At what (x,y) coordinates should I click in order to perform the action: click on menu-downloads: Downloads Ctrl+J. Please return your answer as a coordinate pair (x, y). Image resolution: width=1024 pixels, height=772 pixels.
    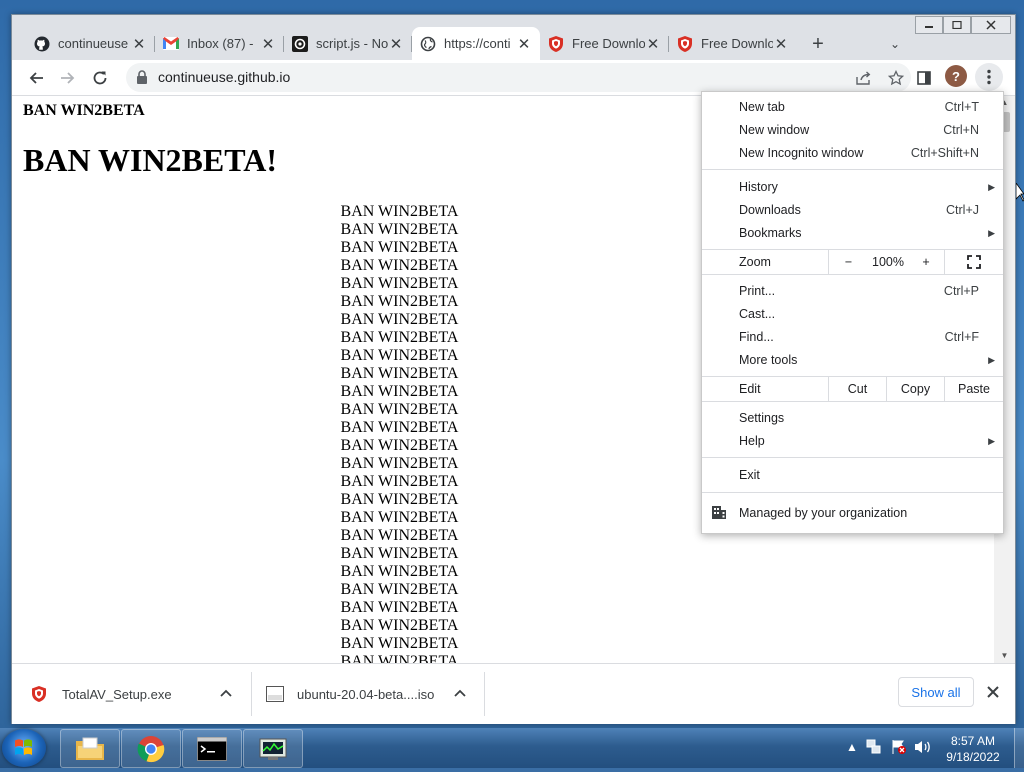
    Looking at the image, I should click on (852, 210).